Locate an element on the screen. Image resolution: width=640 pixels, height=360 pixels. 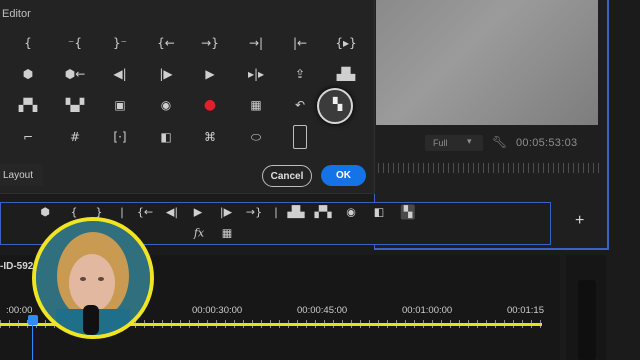
ruler-timecode: 00:00:45:00 is located at coordinates (322, 310).